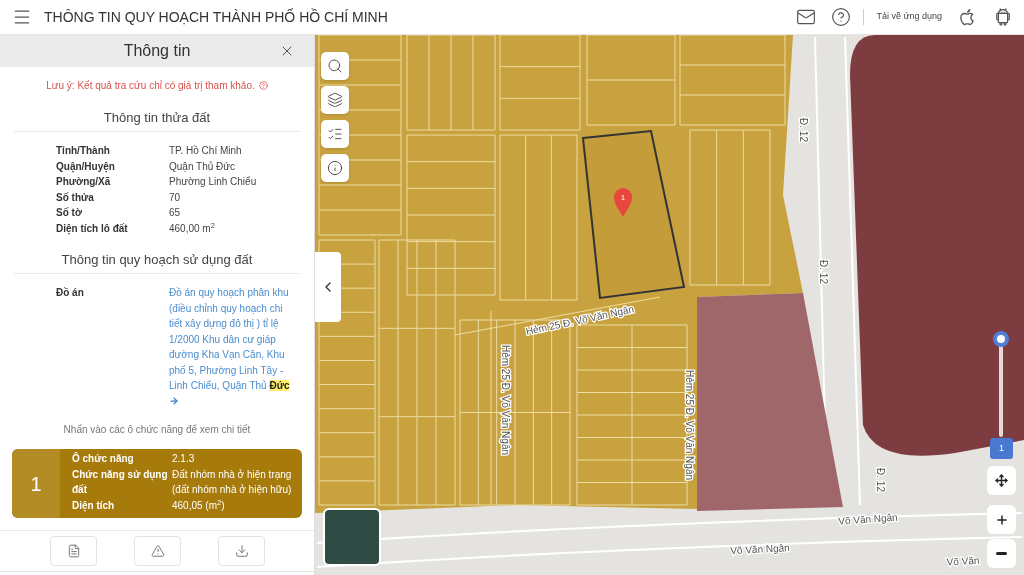 The height and width of the screenshot is (575, 1024). Describe the element at coordinates (633, 214) in the screenshot. I see `selected-parcel` at that location.